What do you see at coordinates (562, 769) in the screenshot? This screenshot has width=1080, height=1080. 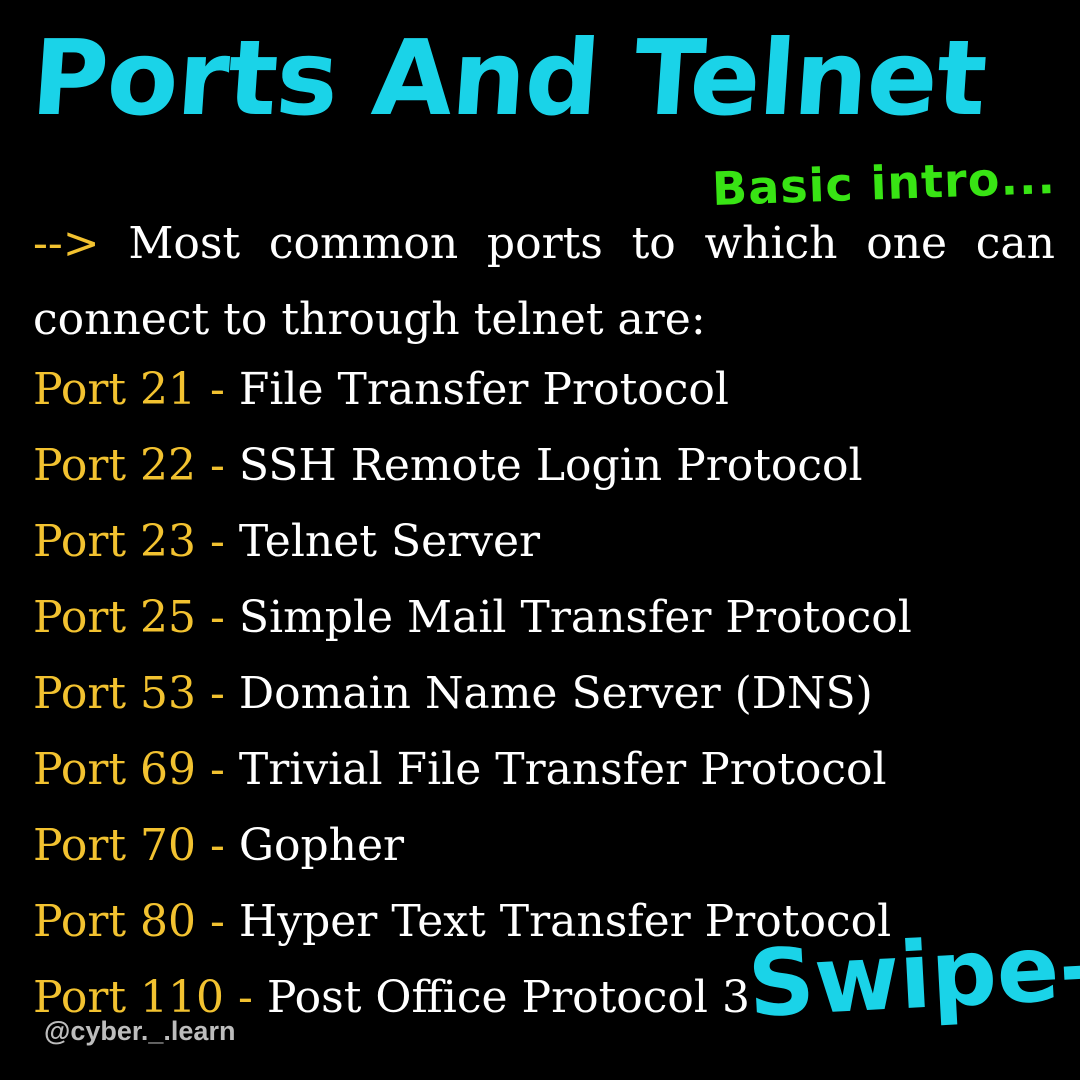 I see `port-service: Trivial File Transfer Protocol` at bounding box center [562, 769].